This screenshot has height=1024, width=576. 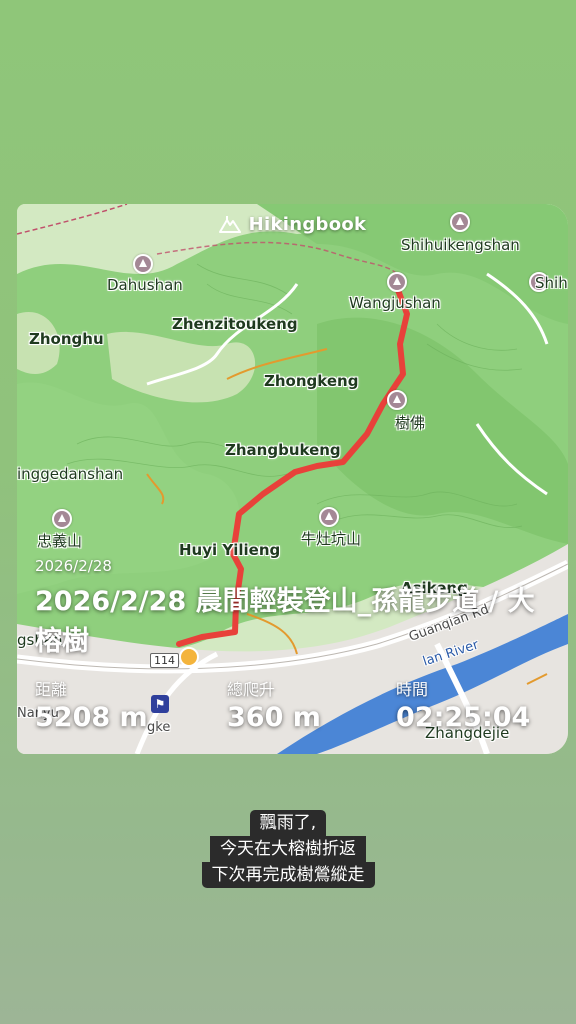 What do you see at coordinates (66, 339) in the screenshot?
I see `place-label: Zhonghu` at bounding box center [66, 339].